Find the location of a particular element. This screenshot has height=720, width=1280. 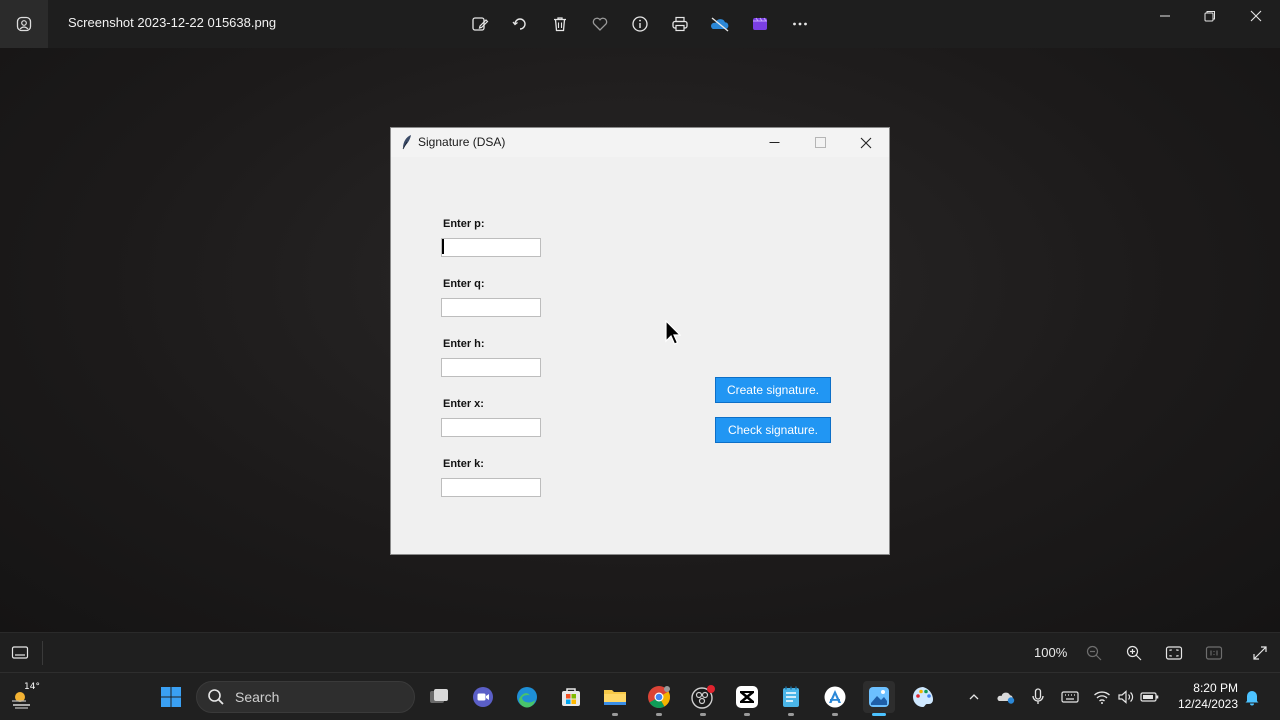

delete-icon is located at coordinates (560, 24).